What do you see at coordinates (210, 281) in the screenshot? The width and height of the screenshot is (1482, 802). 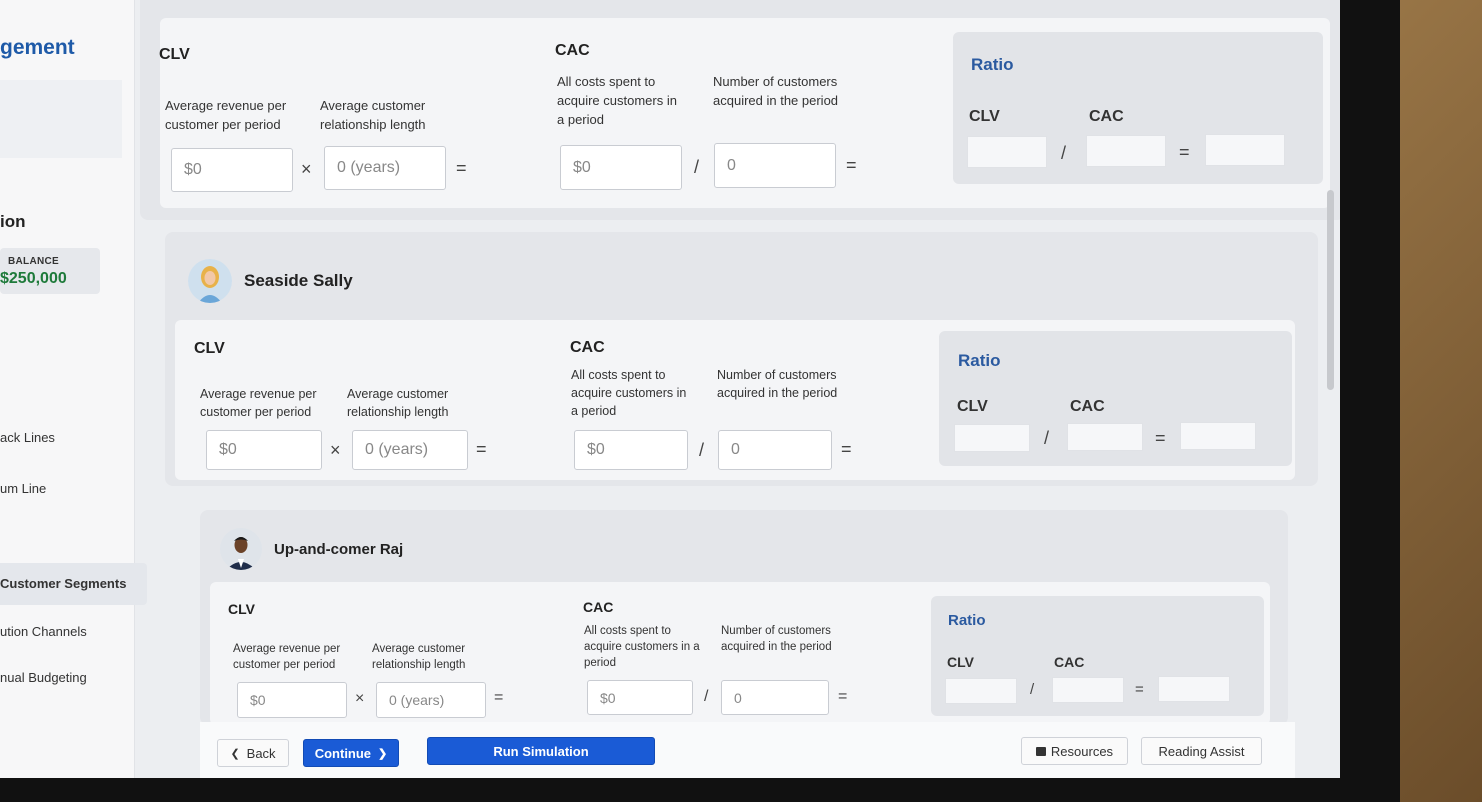 I see `sally-avatar` at bounding box center [210, 281].